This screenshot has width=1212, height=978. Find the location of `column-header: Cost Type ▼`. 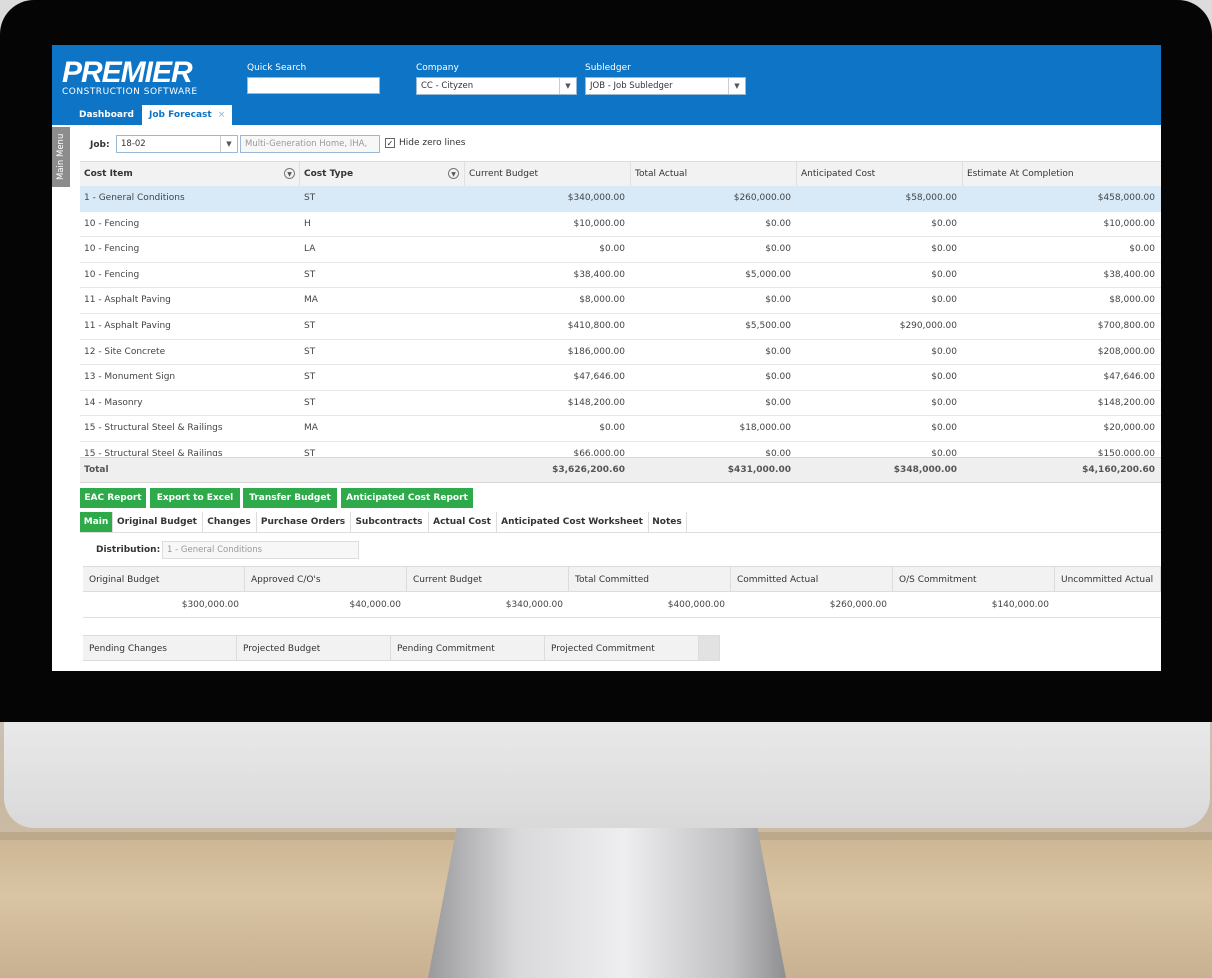

column-header: Cost Type ▼ is located at coordinates (382, 174).